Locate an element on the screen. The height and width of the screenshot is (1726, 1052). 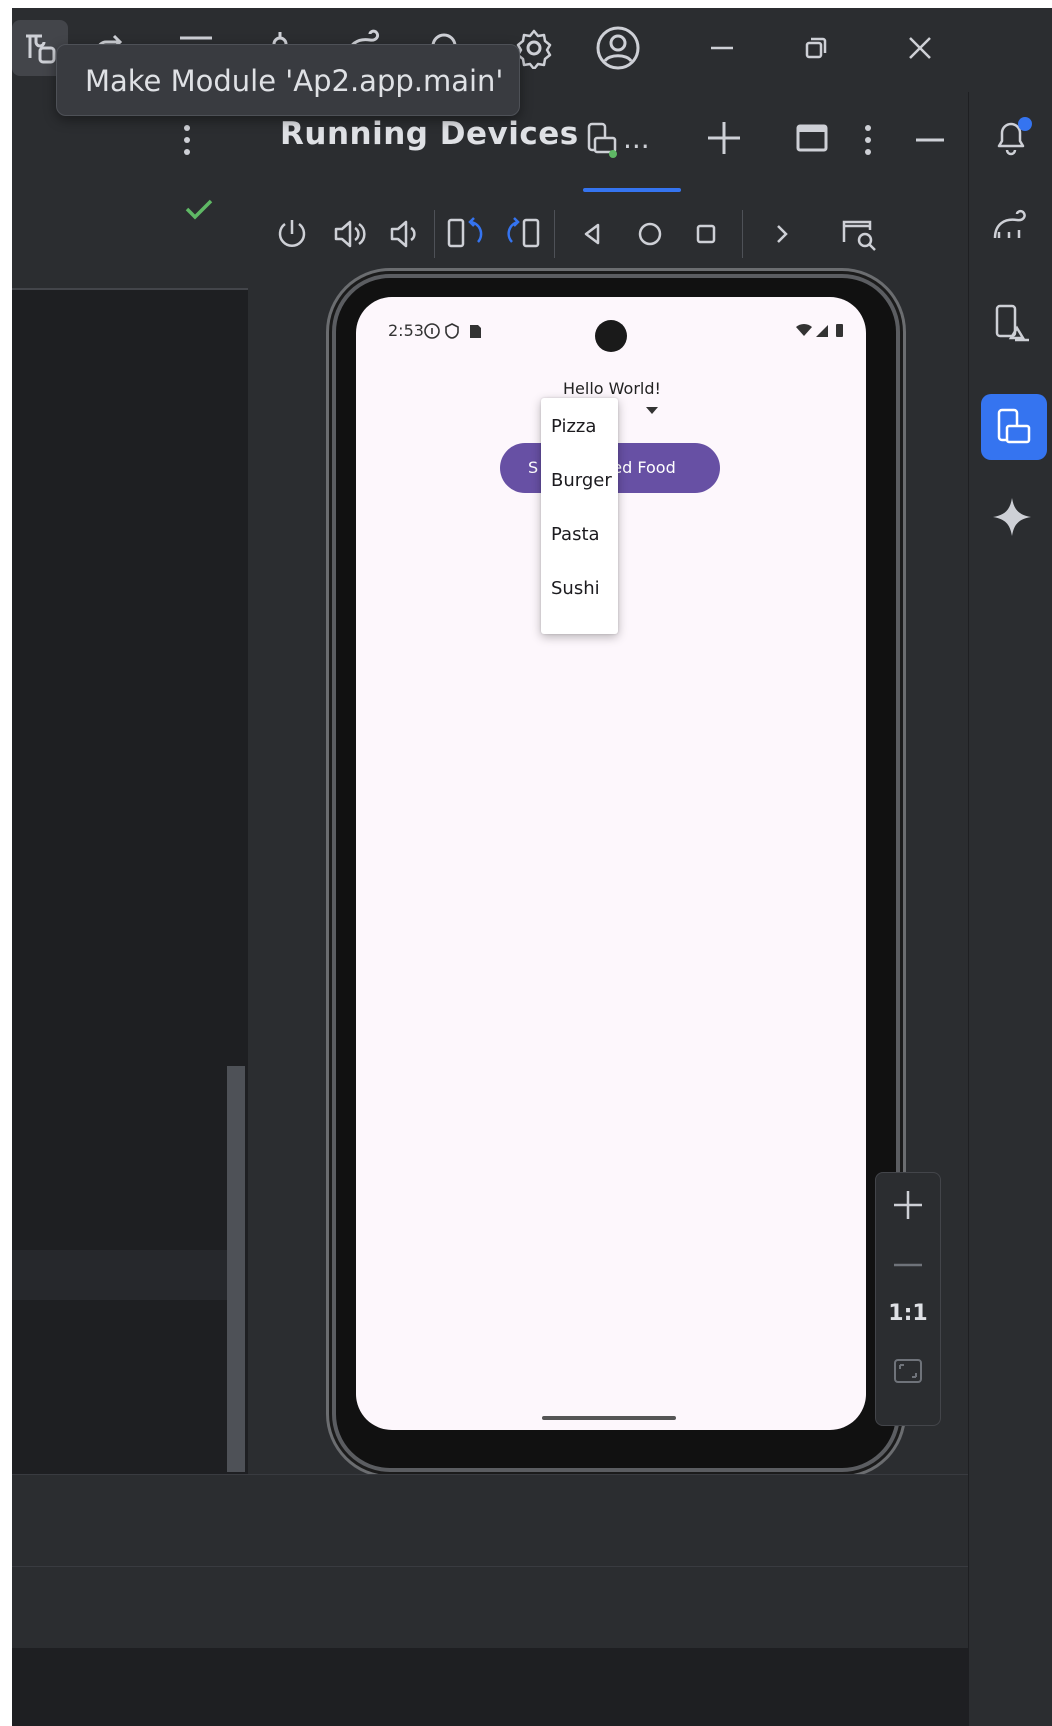
zoom-in-icon is located at coordinates (908, 1205).